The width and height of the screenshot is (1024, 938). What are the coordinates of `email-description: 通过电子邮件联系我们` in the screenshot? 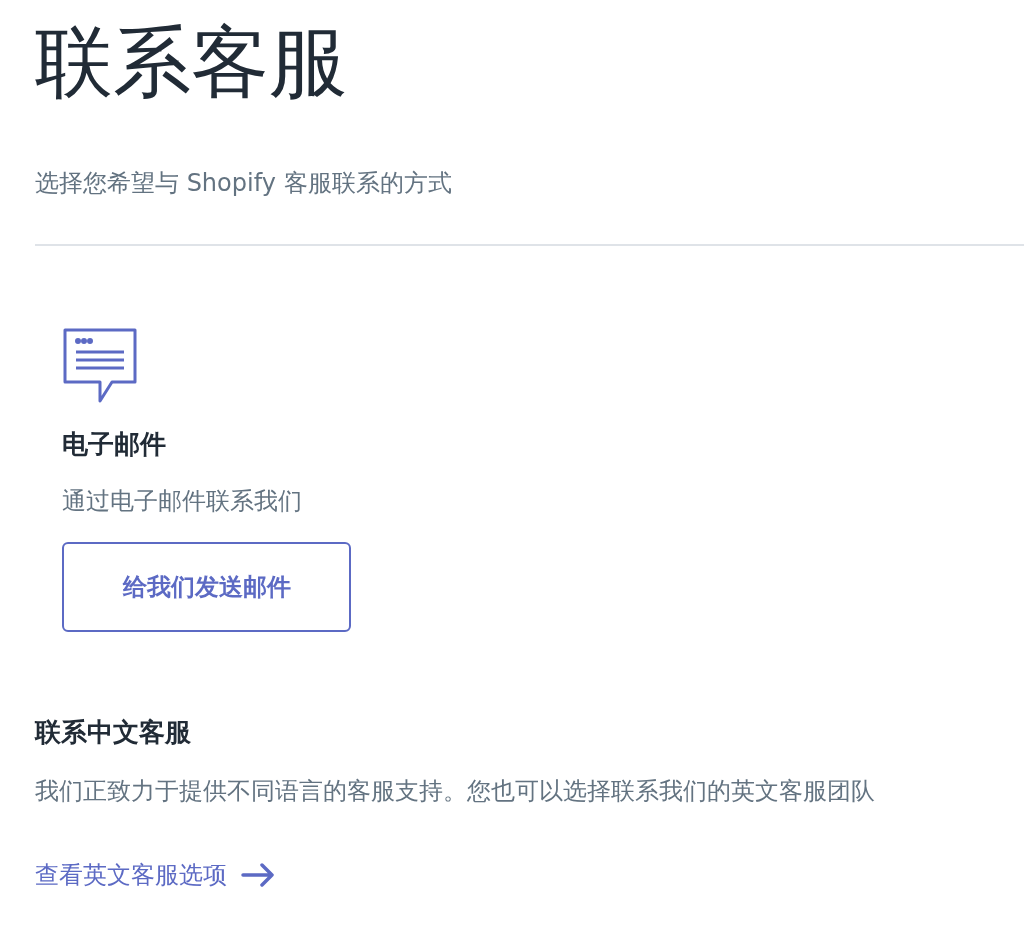 It's located at (182, 501).